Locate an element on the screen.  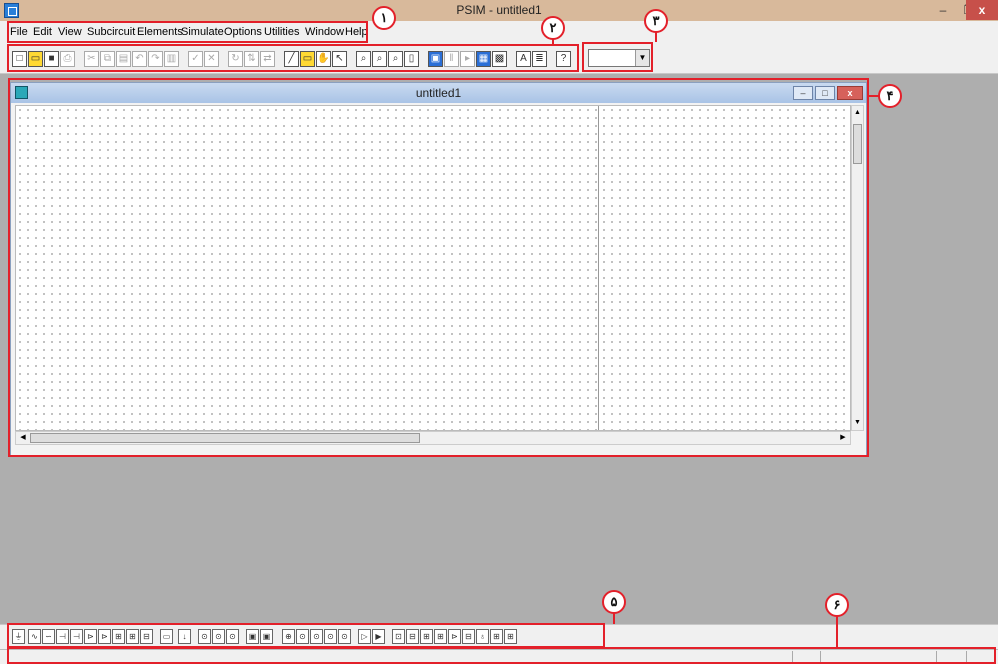
annotation-marker-3: ۳ is located at coordinates (656, 21).